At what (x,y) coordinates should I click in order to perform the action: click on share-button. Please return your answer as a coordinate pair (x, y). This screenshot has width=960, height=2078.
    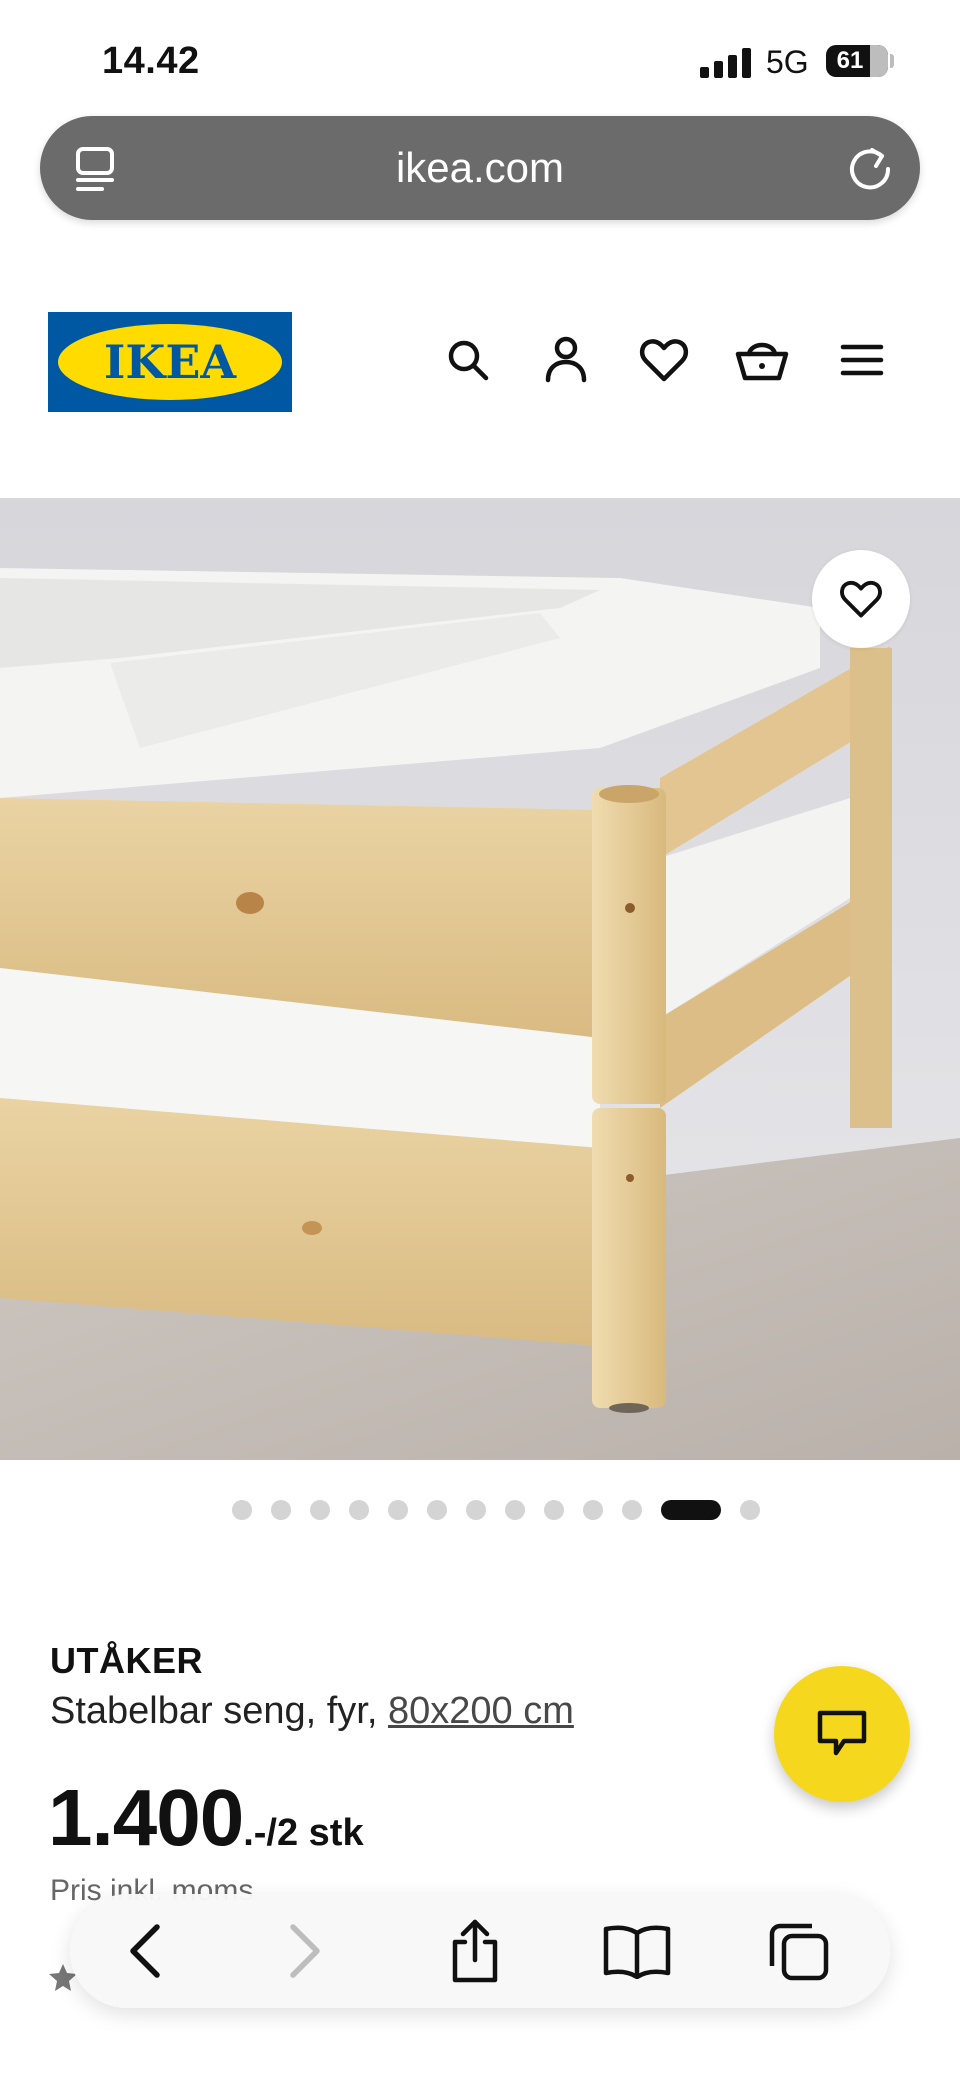
    Looking at the image, I should click on (475, 1951).